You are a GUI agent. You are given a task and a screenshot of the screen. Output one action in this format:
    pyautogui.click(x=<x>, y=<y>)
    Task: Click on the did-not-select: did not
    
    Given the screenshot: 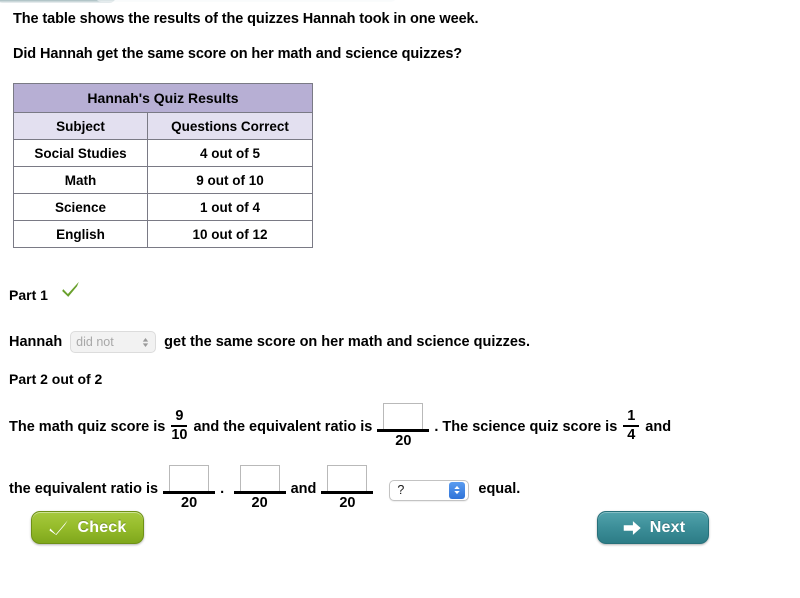 What is the action you would take?
    pyautogui.click(x=113, y=342)
    